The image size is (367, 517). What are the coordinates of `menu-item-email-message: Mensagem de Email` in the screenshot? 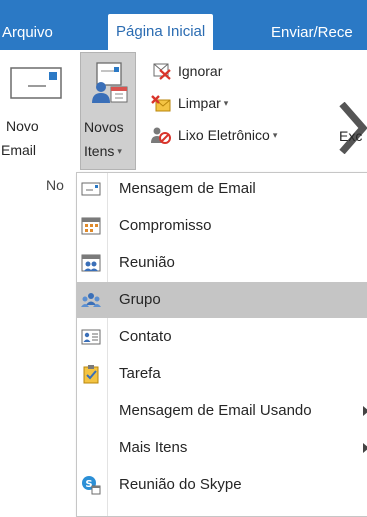 It's located at (222, 189).